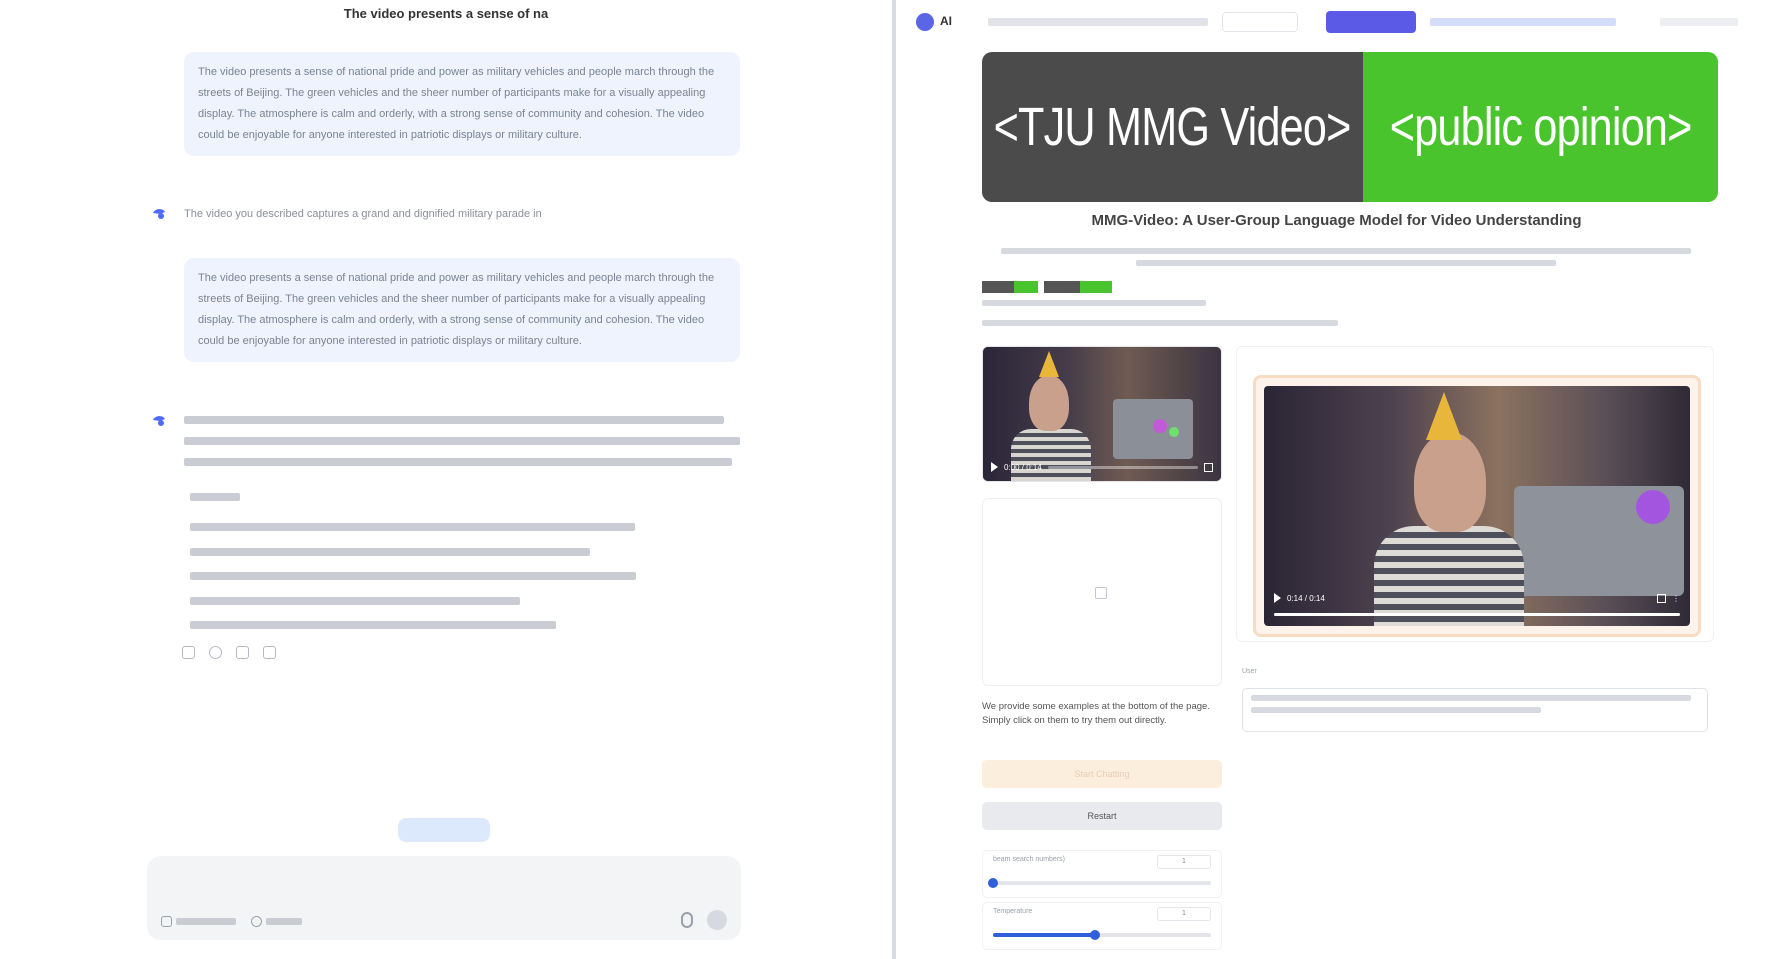 This screenshot has height=959, width=1777. Describe the element at coordinates (1699, 22) in the screenshot. I see `toolbar-toggle` at that location.